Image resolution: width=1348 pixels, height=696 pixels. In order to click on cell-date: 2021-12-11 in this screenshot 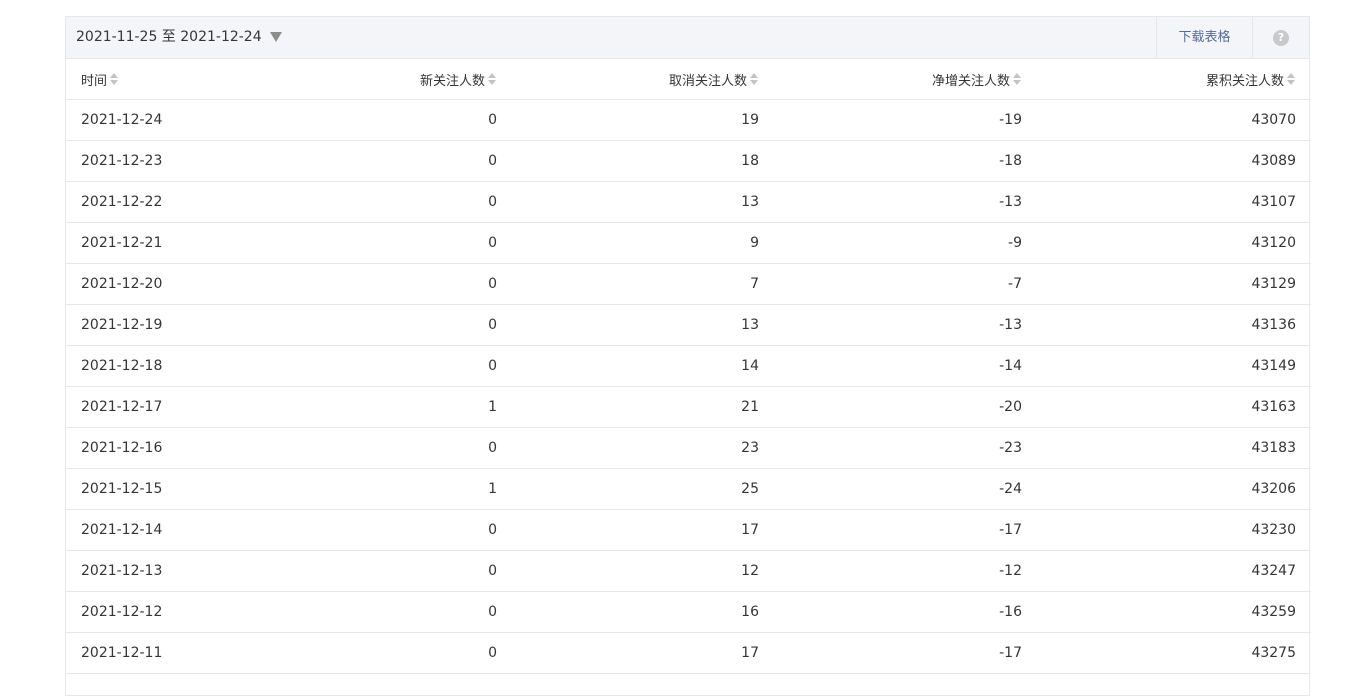, I will do `click(166, 653)`.